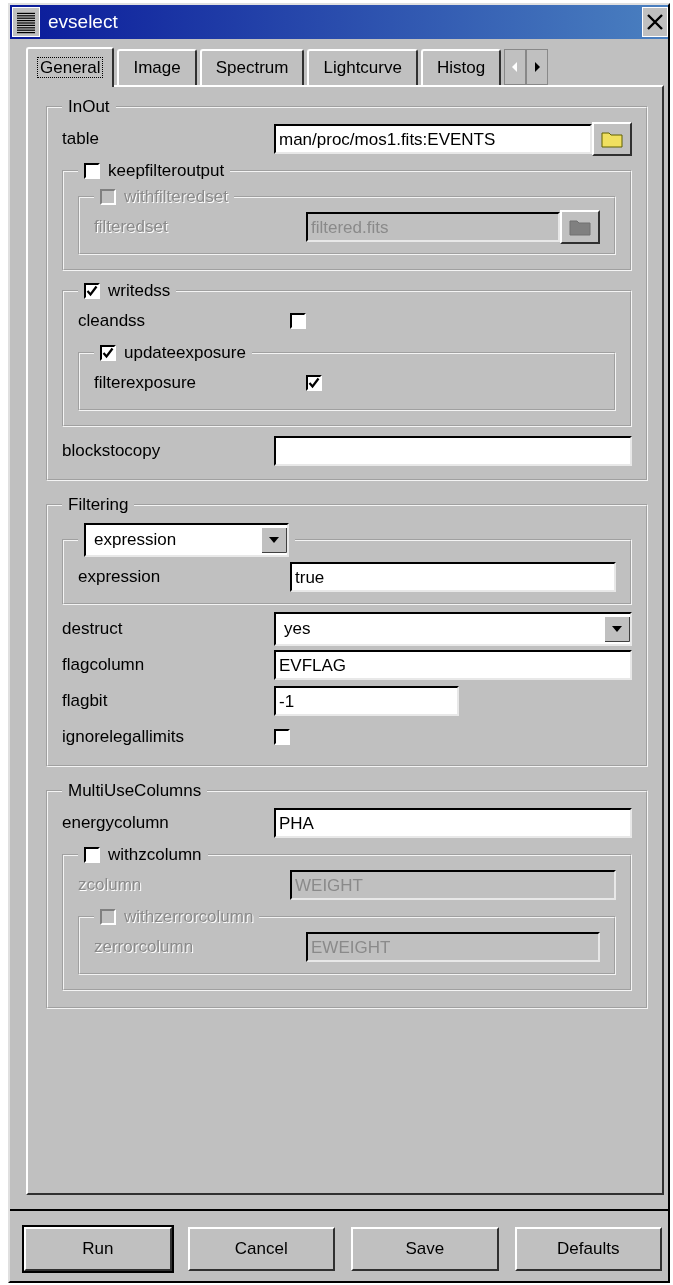 This screenshot has height=1285, width=673. Describe the element at coordinates (70, 67) in the screenshot. I see `tab: General` at that location.